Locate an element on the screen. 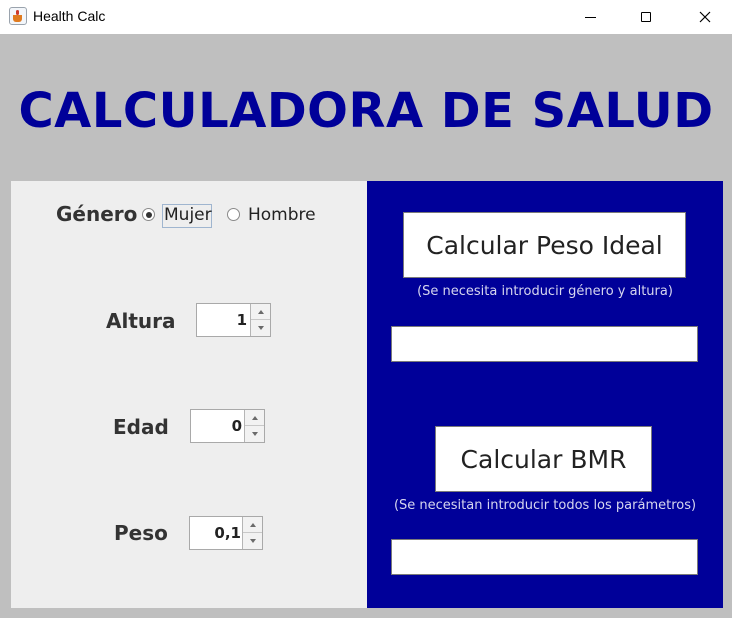 This screenshot has width=732, height=618. weight-label: Peso is located at coordinates (141, 533).